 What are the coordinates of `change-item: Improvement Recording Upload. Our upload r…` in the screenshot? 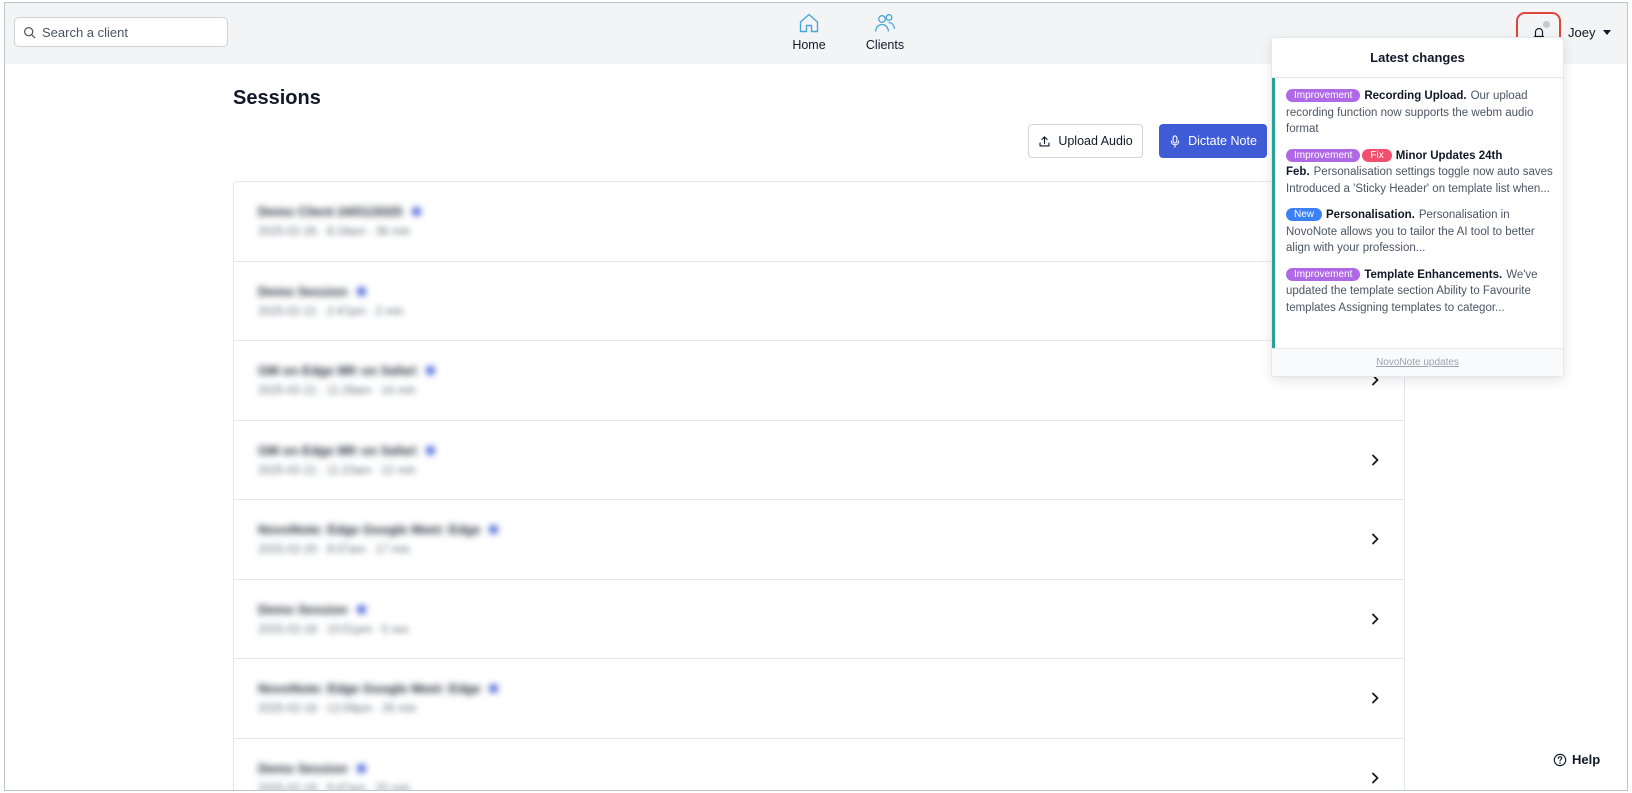 It's located at (1419, 113).